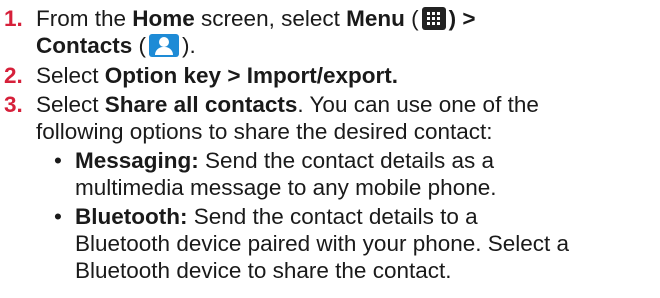 The image size is (660, 298). I want to click on option-key-import-export-label: Option key > Import/export., so click(251, 75).